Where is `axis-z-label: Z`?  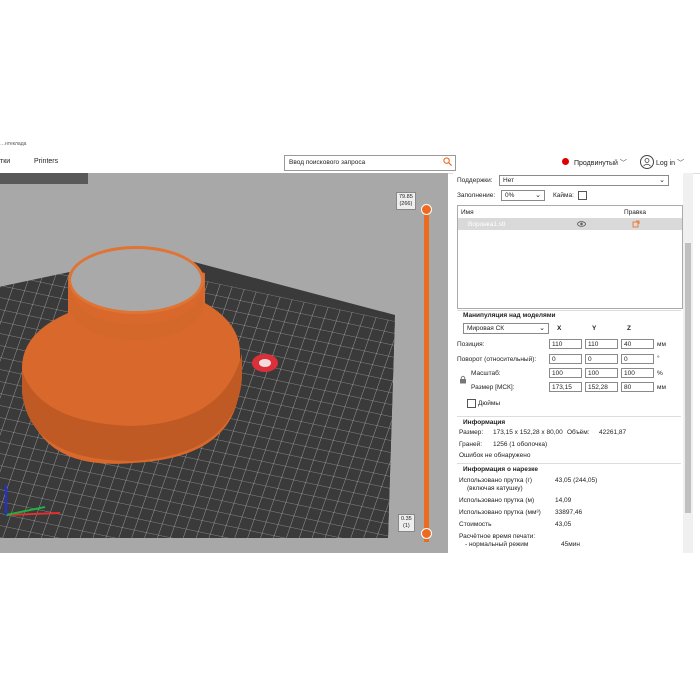
axis-z-label: Z is located at coordinates (629, 328).